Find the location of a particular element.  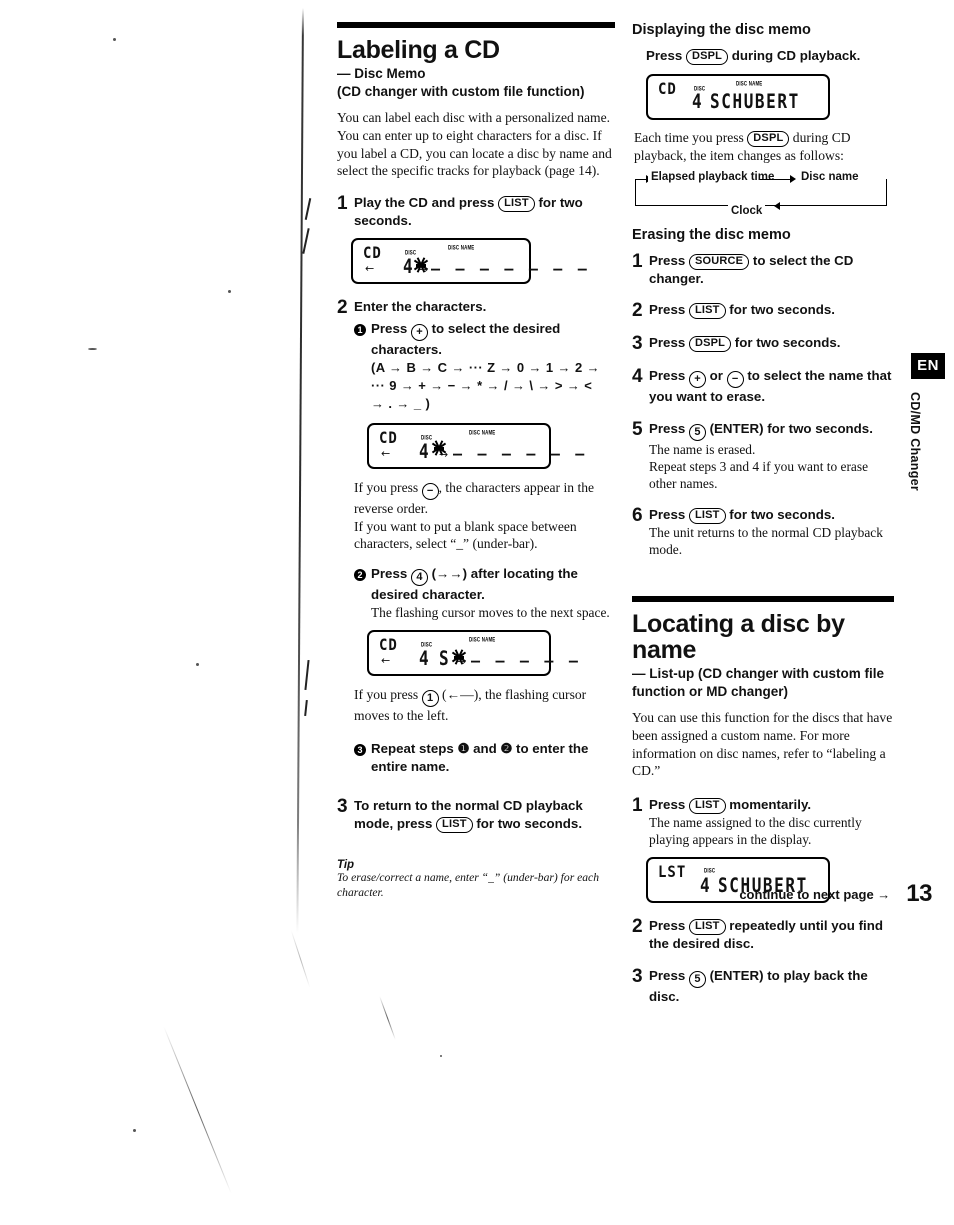

cycle-arrow-left is located at coordinates (777, 205).